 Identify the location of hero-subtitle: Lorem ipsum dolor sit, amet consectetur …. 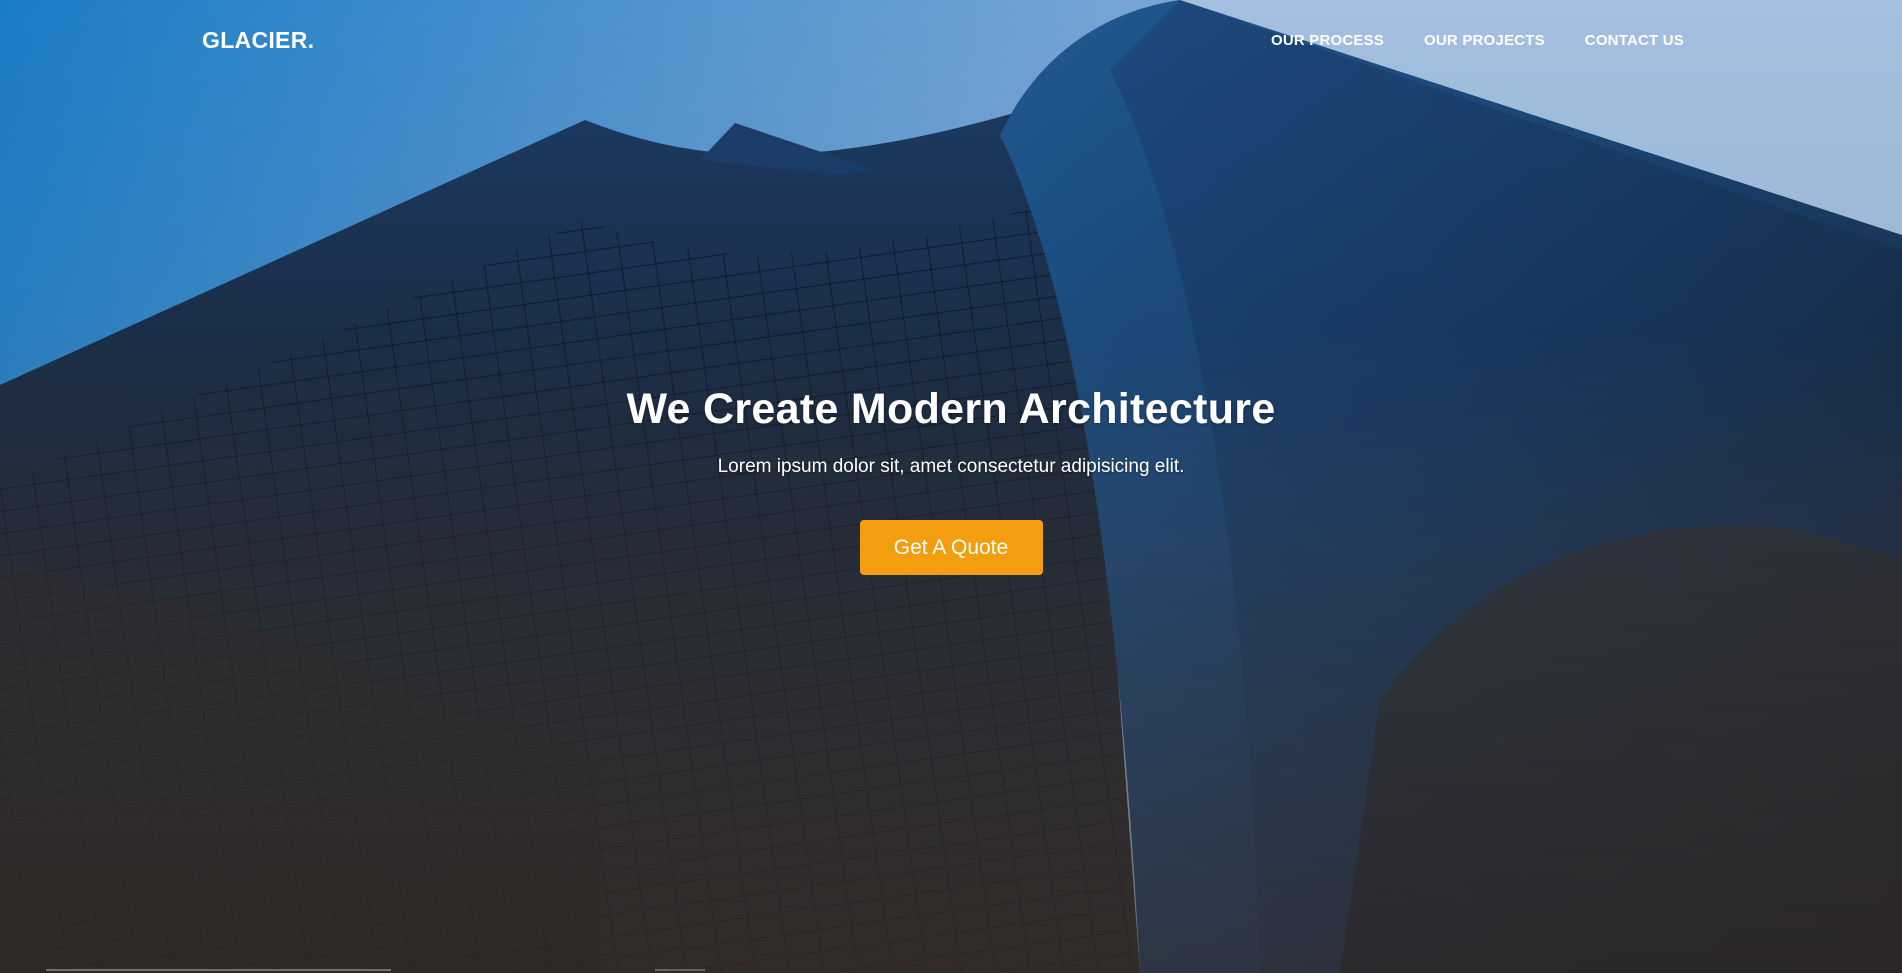
(951, 466).